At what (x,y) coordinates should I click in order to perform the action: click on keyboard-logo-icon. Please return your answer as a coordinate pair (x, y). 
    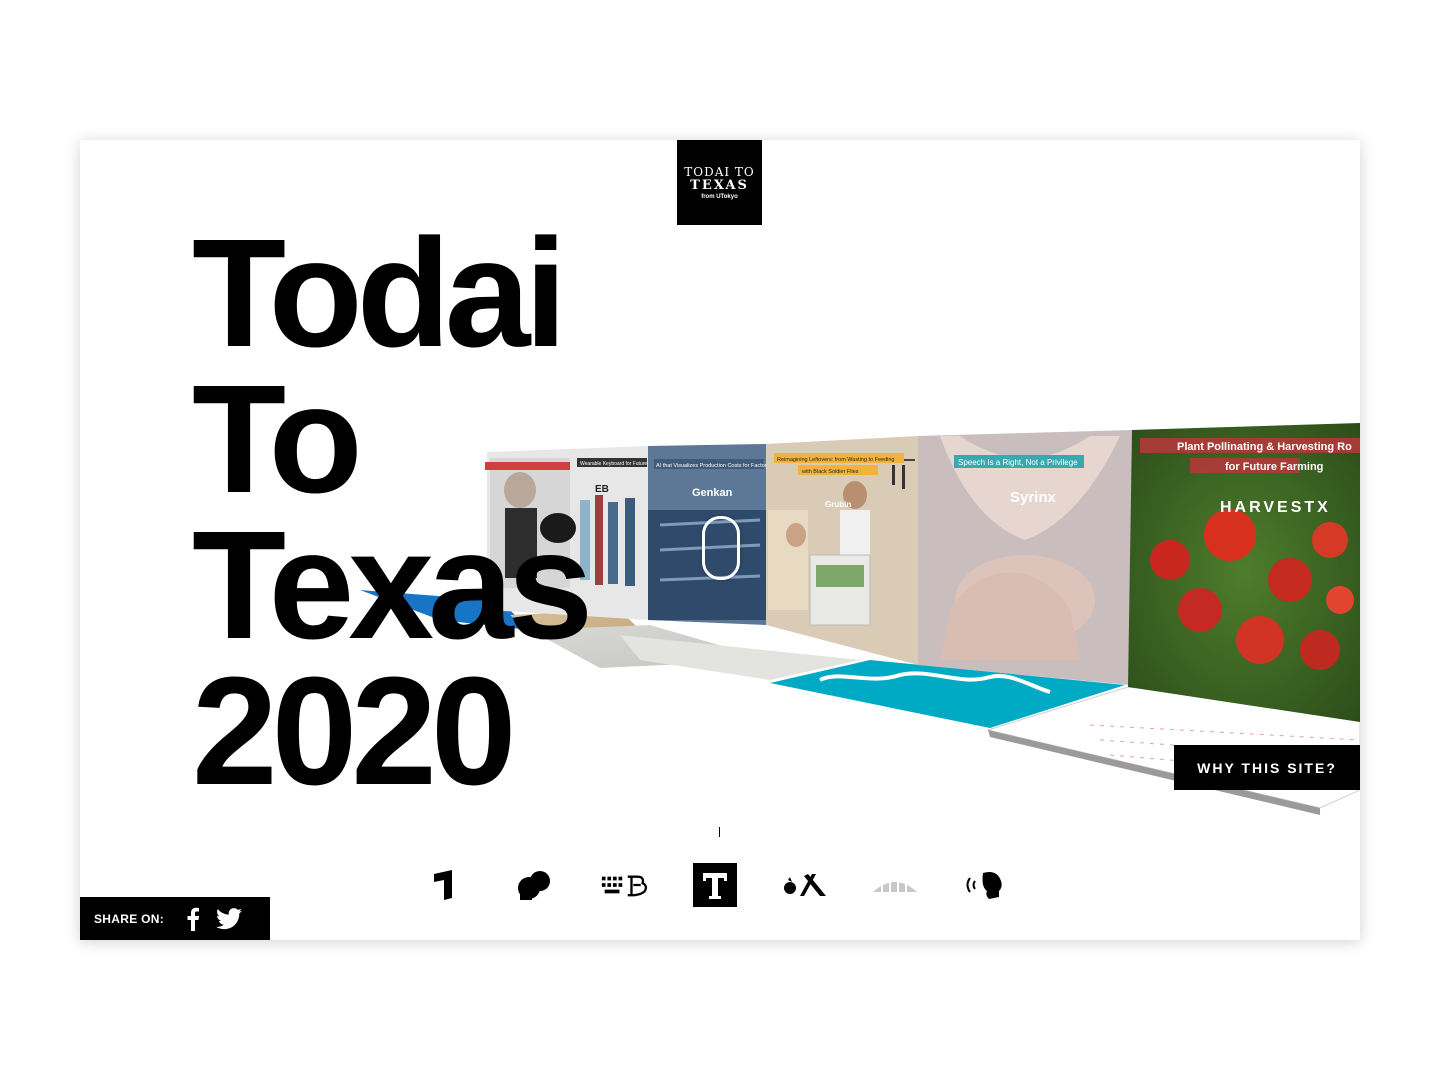
    Looking at the image, I should click on (625, 885).